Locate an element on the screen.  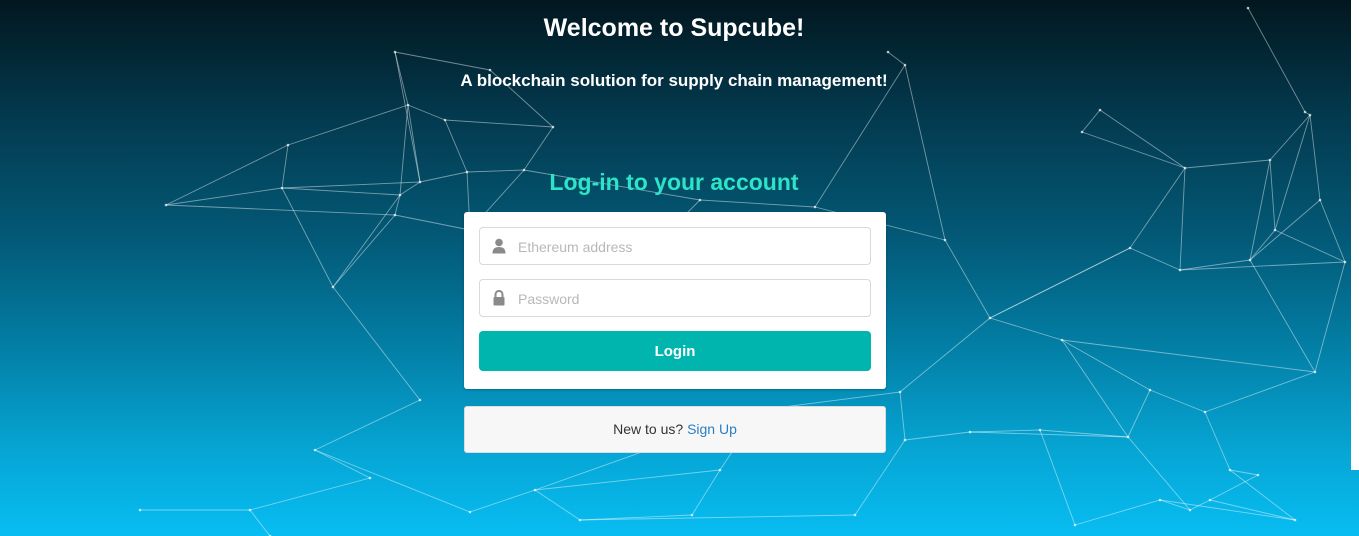
scrollbar is located at coordinates (1355, 235).